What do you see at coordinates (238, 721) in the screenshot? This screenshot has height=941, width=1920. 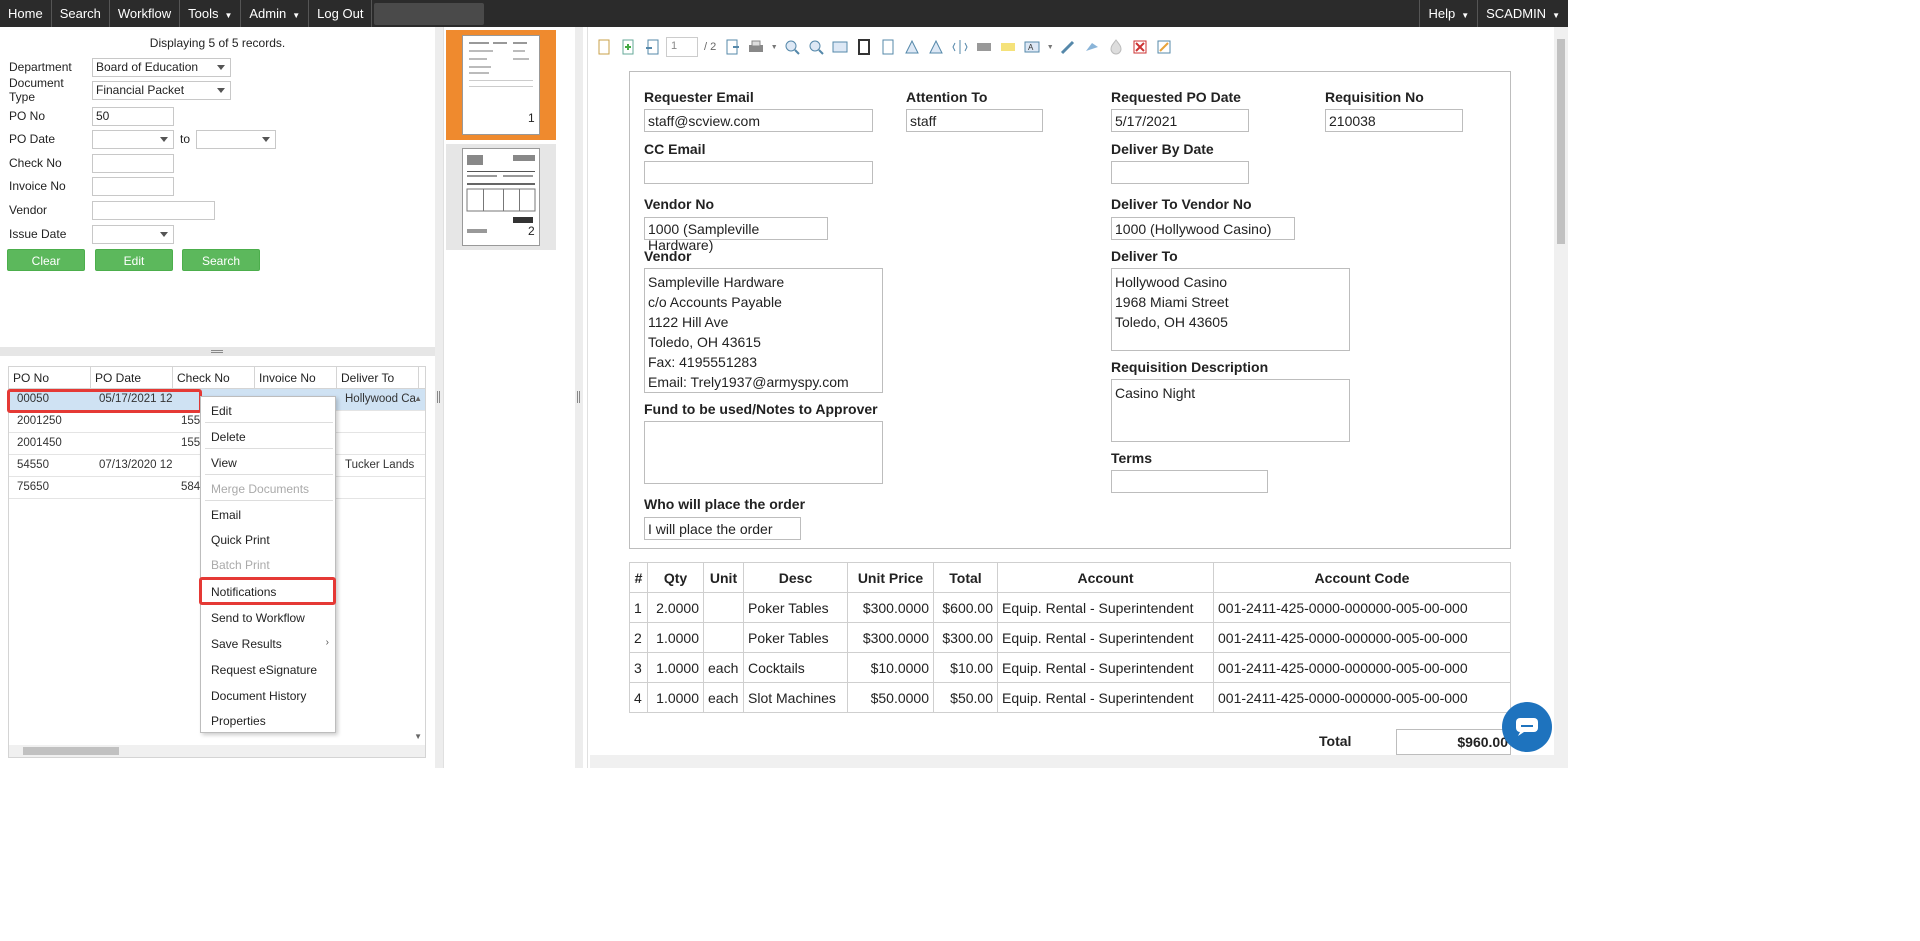 I see `menu-item-properties: Properties` at bounding box center [238, 721].